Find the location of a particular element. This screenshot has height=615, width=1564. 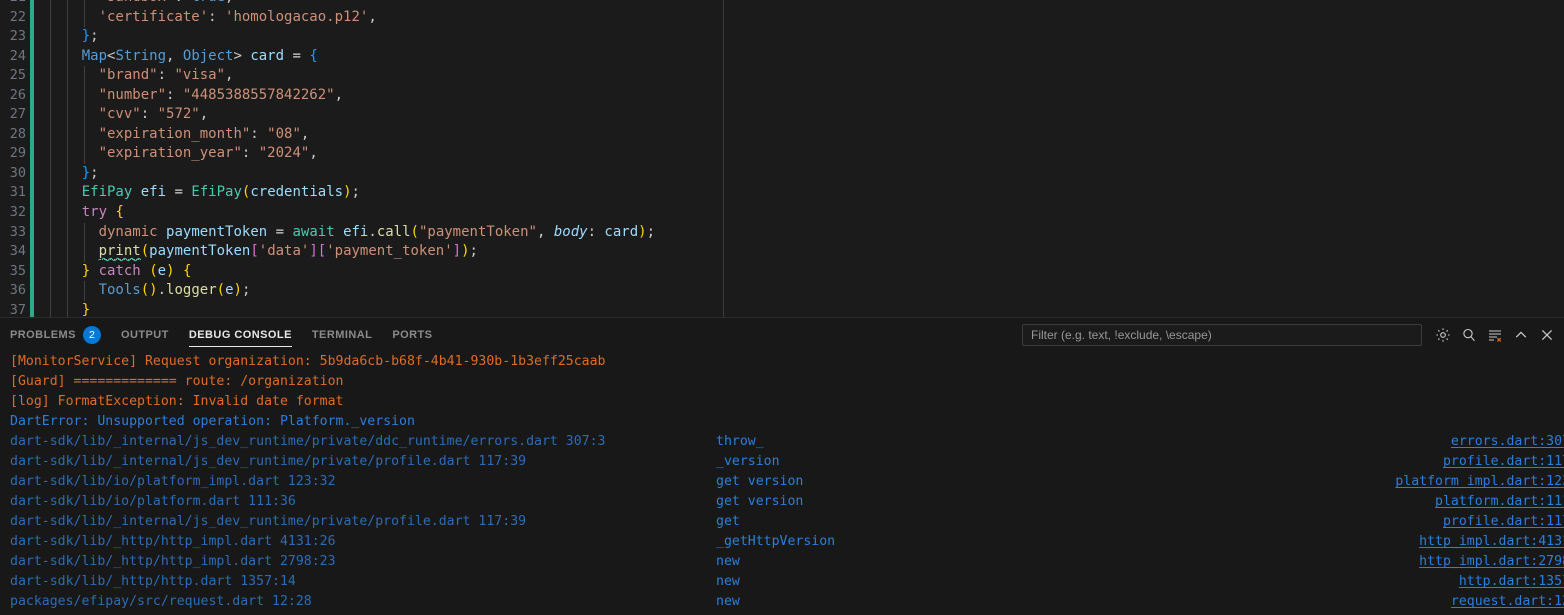

stack-frame-source-link: request.dart:12 is located at coordinates (1507, 602).